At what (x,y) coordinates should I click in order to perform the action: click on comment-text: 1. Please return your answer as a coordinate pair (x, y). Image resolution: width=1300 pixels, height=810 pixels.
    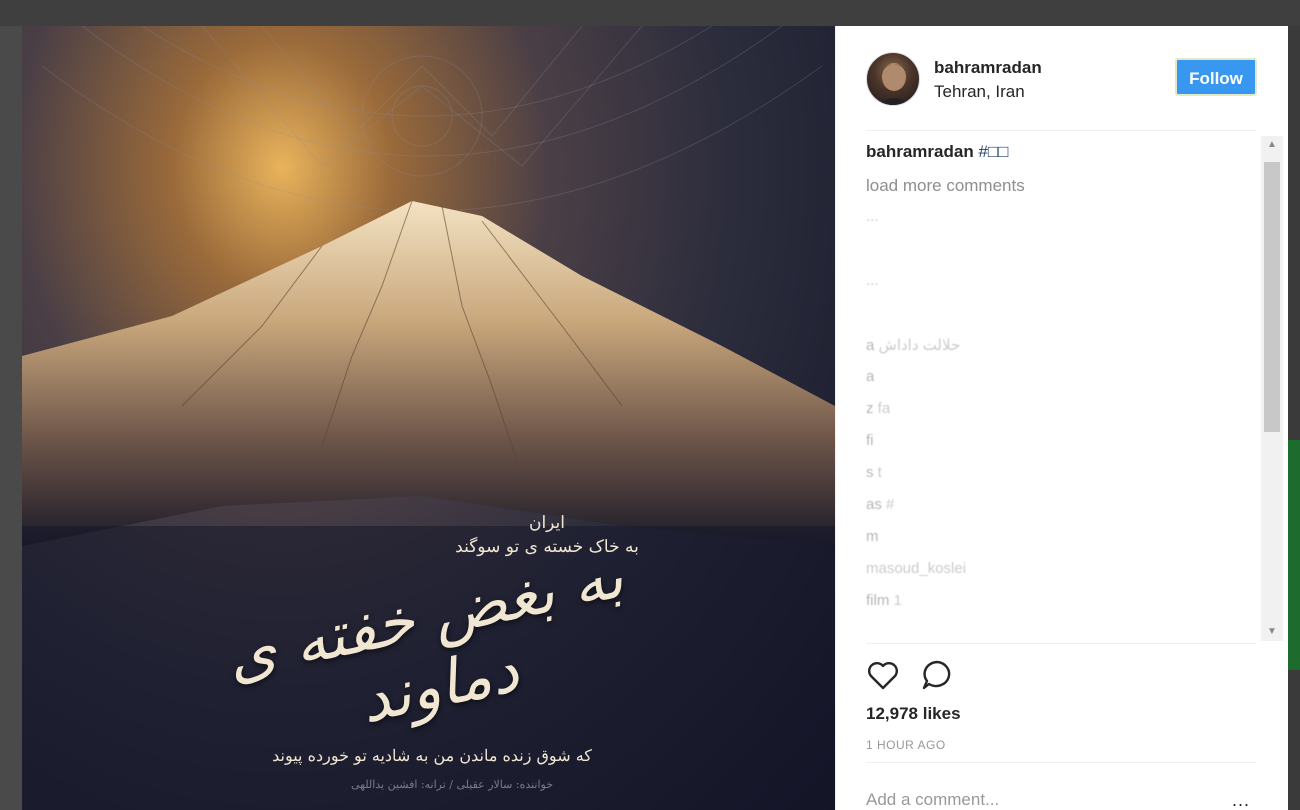
    Looking at the image, I should click on (897, 600).